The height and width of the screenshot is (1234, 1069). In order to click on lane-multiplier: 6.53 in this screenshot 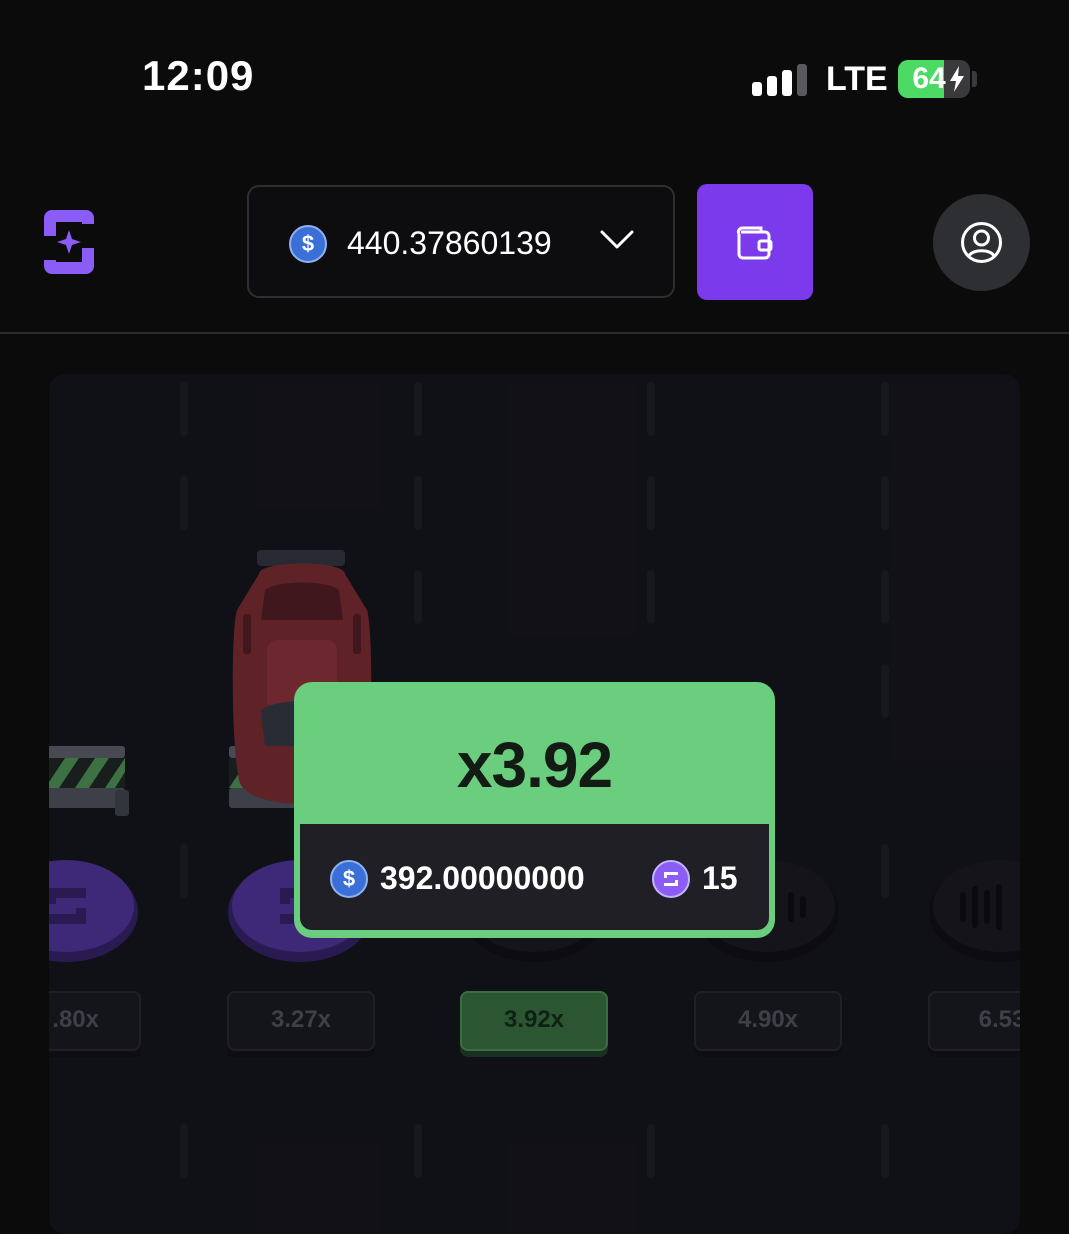, I will do `click(974, 1021)`.